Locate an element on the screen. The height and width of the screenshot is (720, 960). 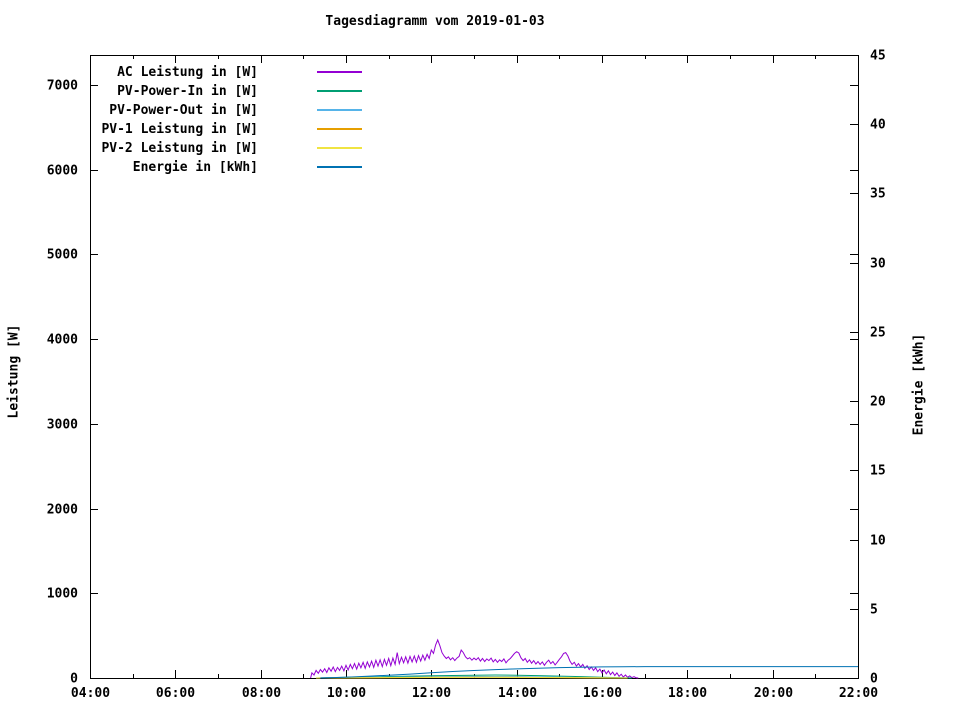
x-tick-label: 06:00 is located at coordinates (175, 693).